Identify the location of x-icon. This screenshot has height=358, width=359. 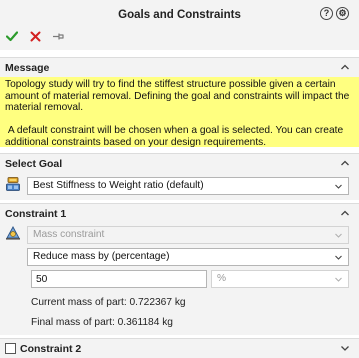
(35, 36).